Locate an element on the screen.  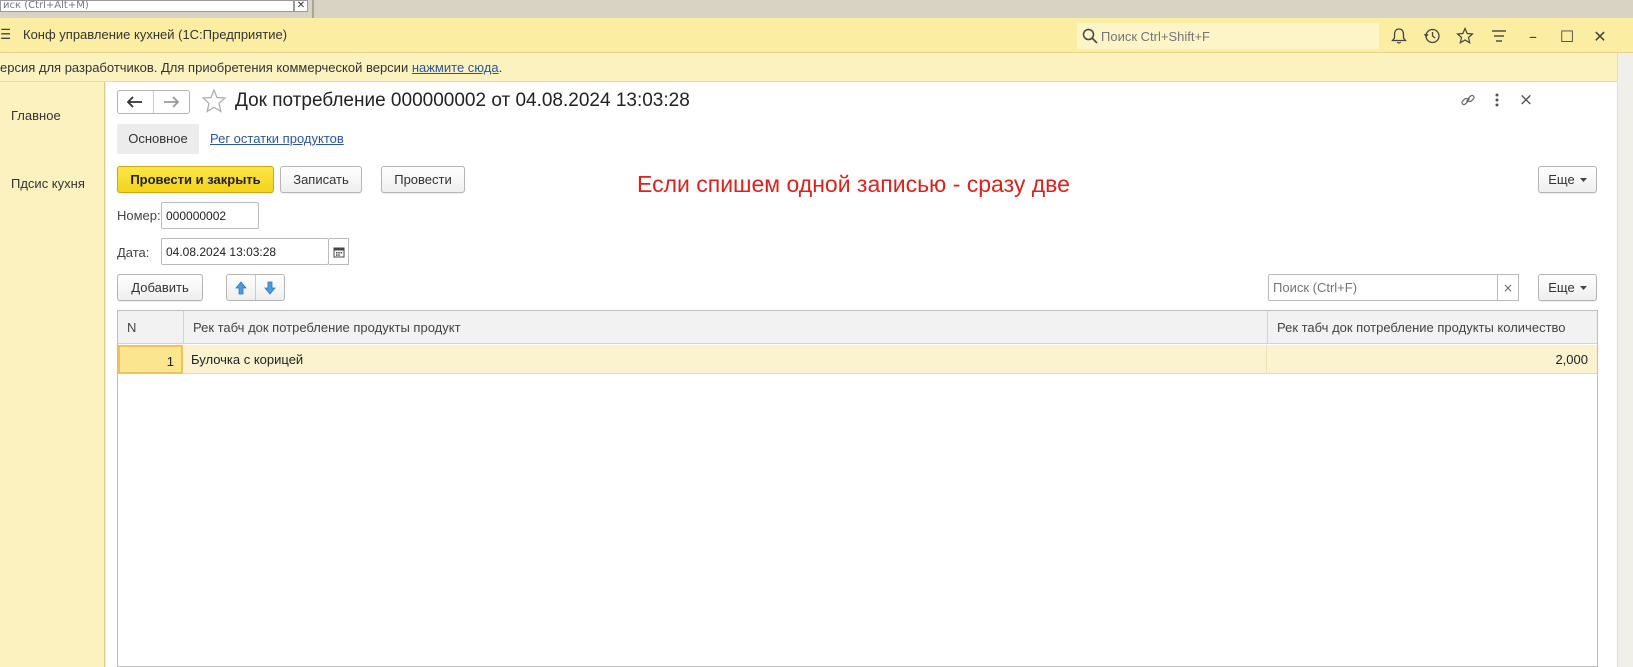
menu-icon: ☰ is located at coordinates (5, 35).